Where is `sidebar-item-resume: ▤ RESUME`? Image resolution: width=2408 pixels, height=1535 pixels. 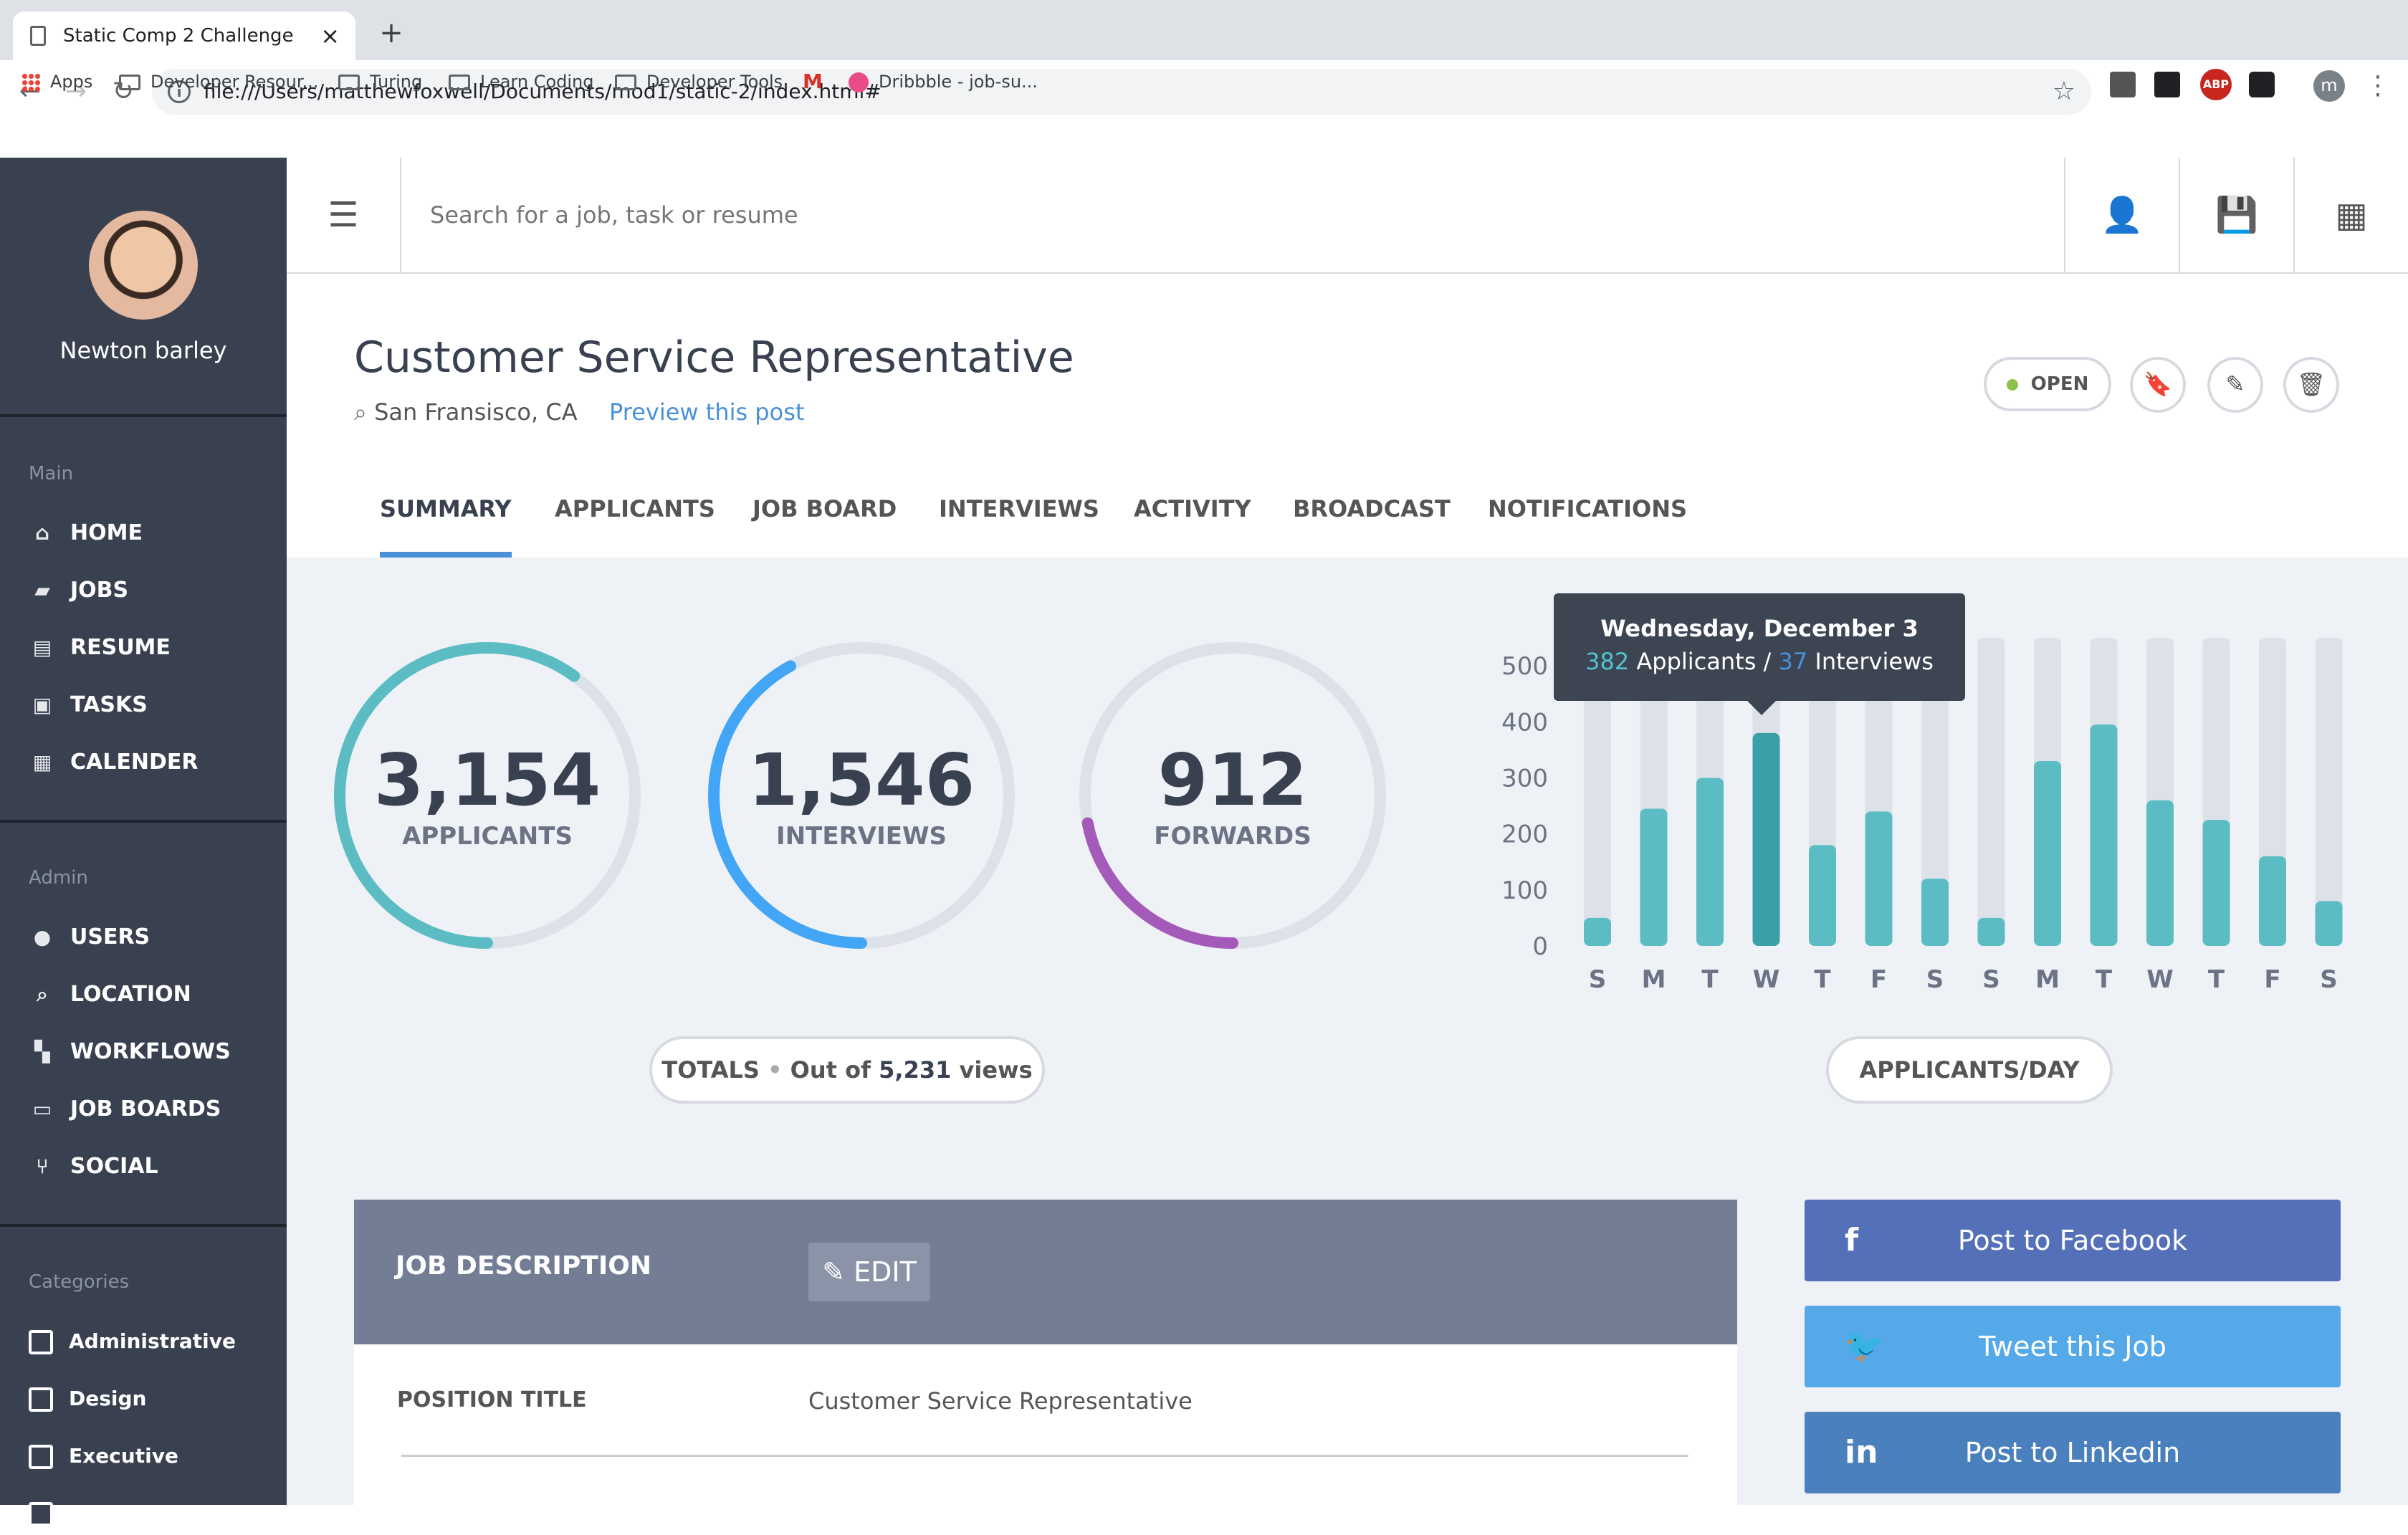
sidebar-item-resume: ▤ RESUME is located at coordinates (100, 647).